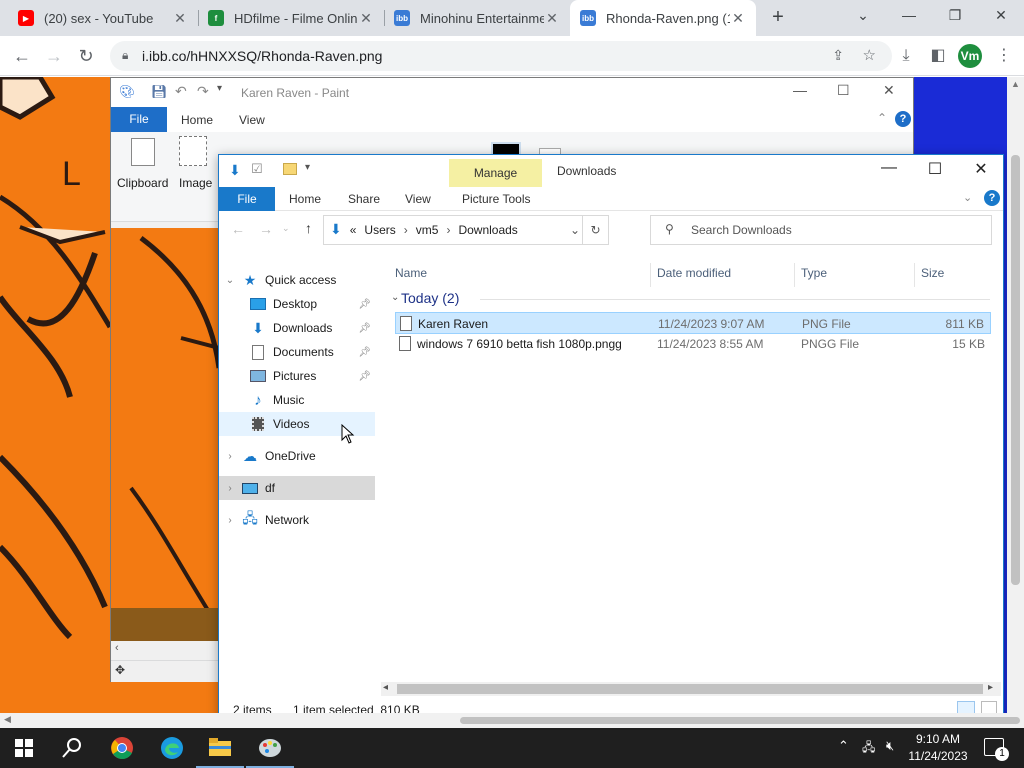 This screenshot has height=768, width=1024. What do you see at coordinates (890, 746) in the screenshot?
I see `volume-muted-icon: 🔇︎` at bounding box center [890, 746].